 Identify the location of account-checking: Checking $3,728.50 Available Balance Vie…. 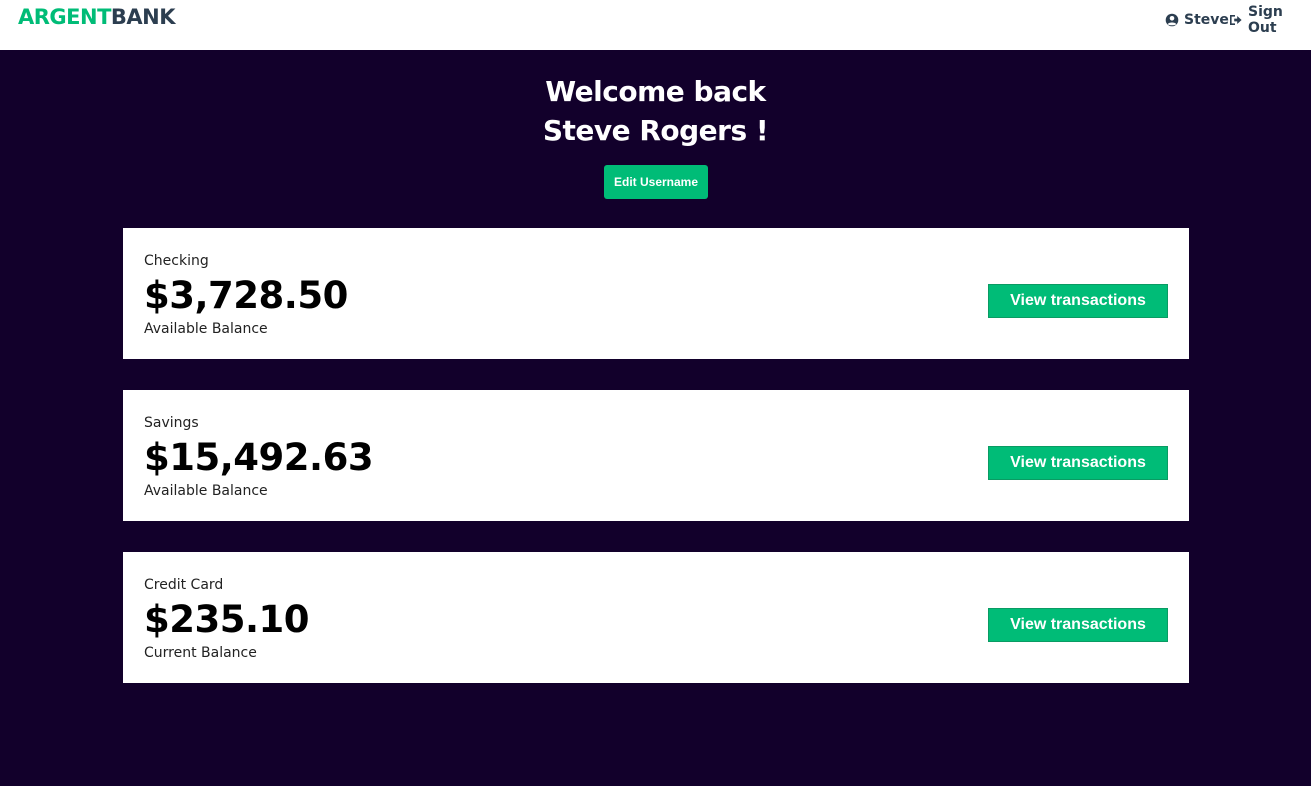
(656, 293).